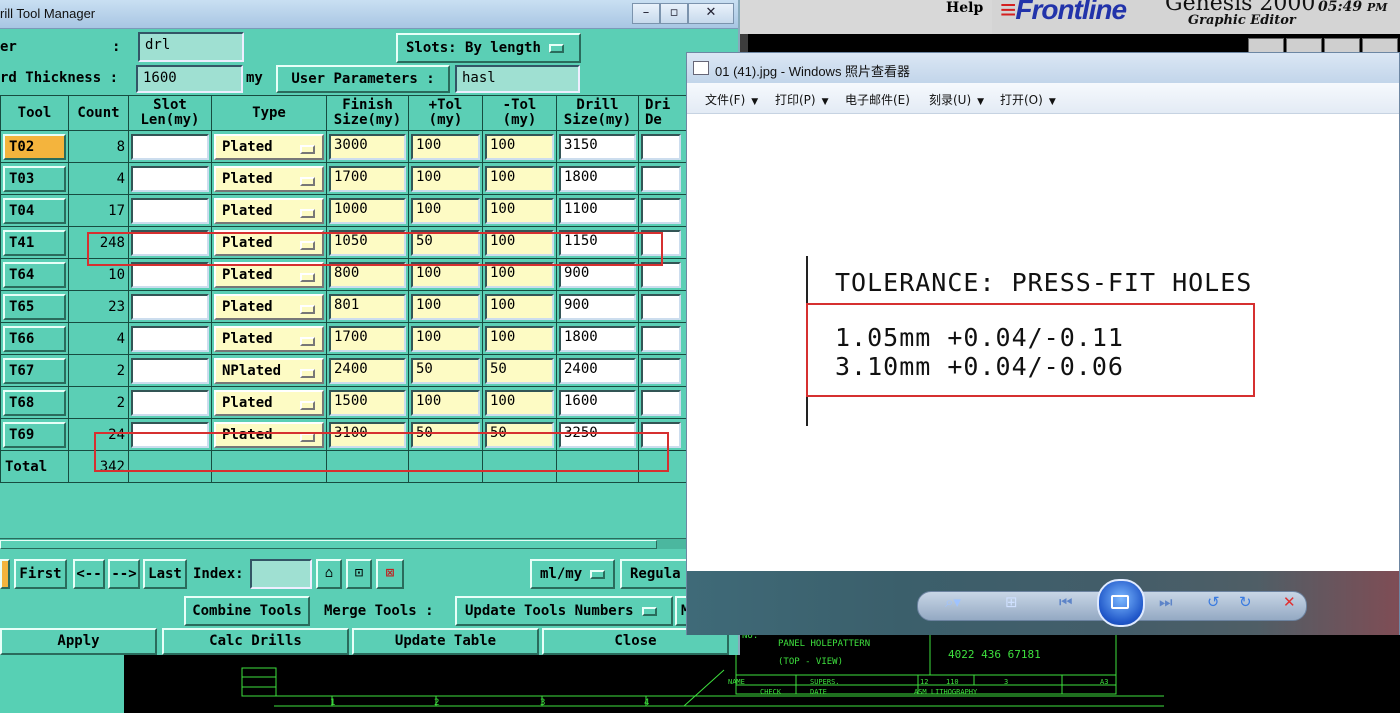 Image resolution: width=1400 pixels, height=713 pixels. What do you see at coordinates (564, 611) in the screenshot?
I see `update-tools-numbers-option: Update Tools Numbers` at bounding box center [564, 611].